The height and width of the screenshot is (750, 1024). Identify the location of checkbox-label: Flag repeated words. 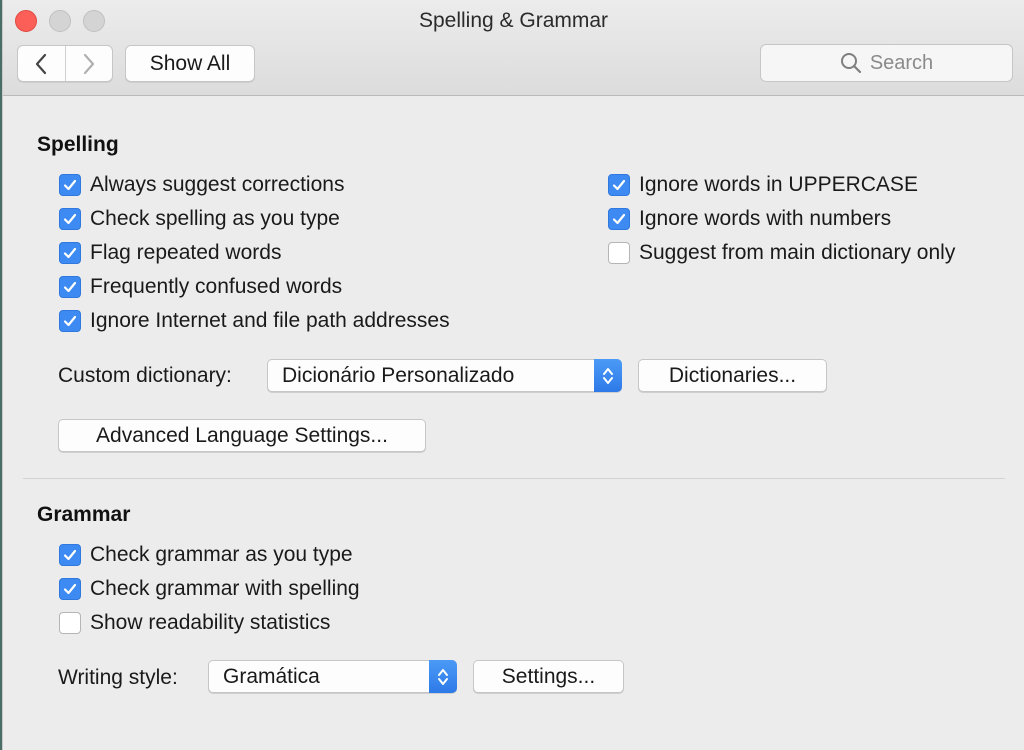
(186, 252).